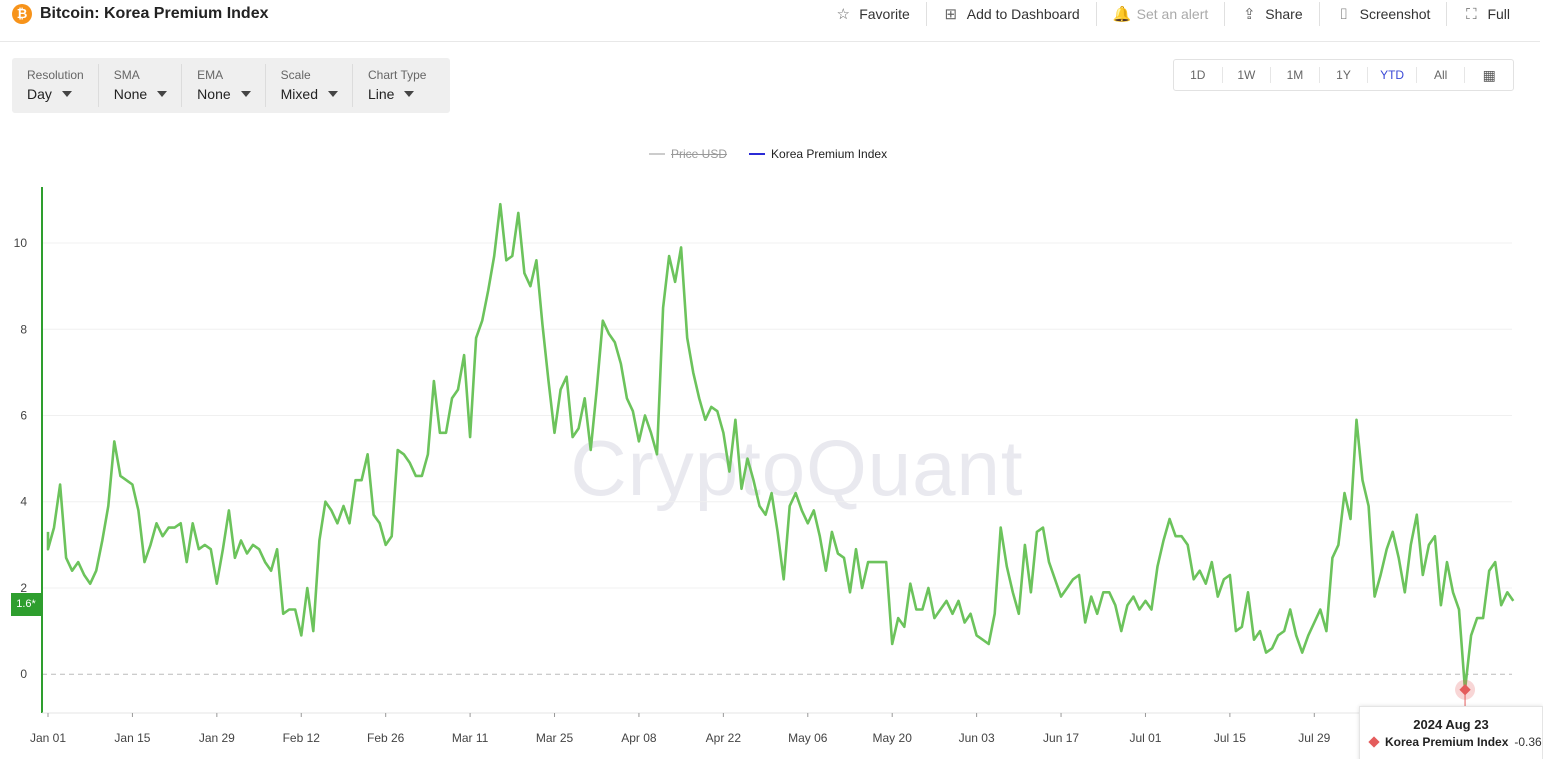 The width and height of the screenshot is (1543, 759). What do you see at coordinates (302, 738) in the screenshot?
I see `x-tick-label: Feb 12` at bounding box center [302, 738].